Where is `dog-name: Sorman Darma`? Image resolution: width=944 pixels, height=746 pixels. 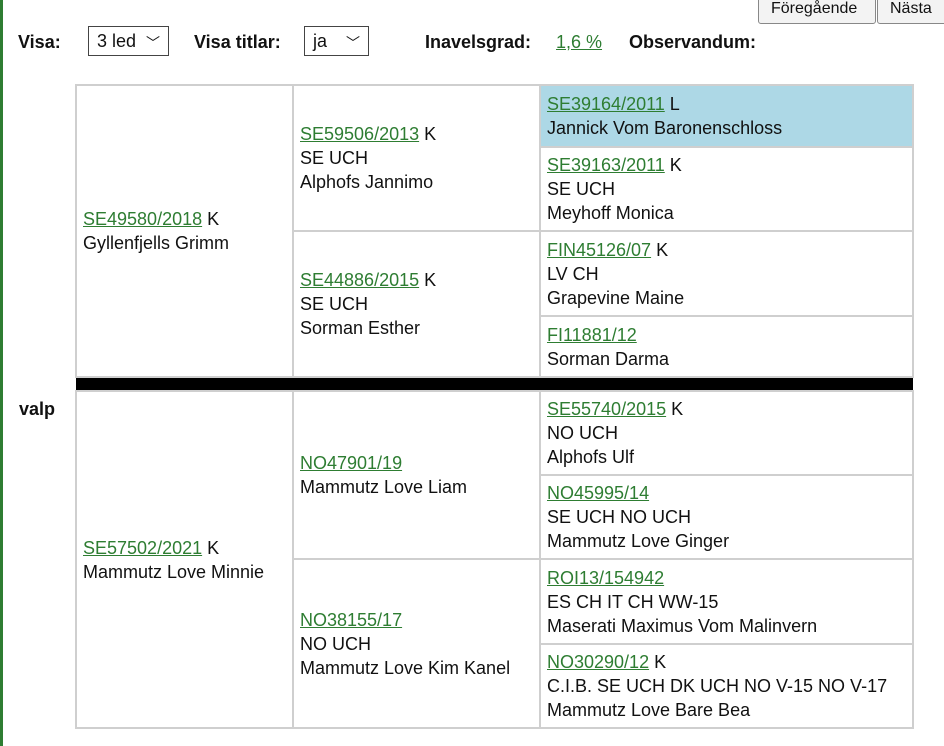 dog-name: Sorman Darma is located at coordinates (608, 358).